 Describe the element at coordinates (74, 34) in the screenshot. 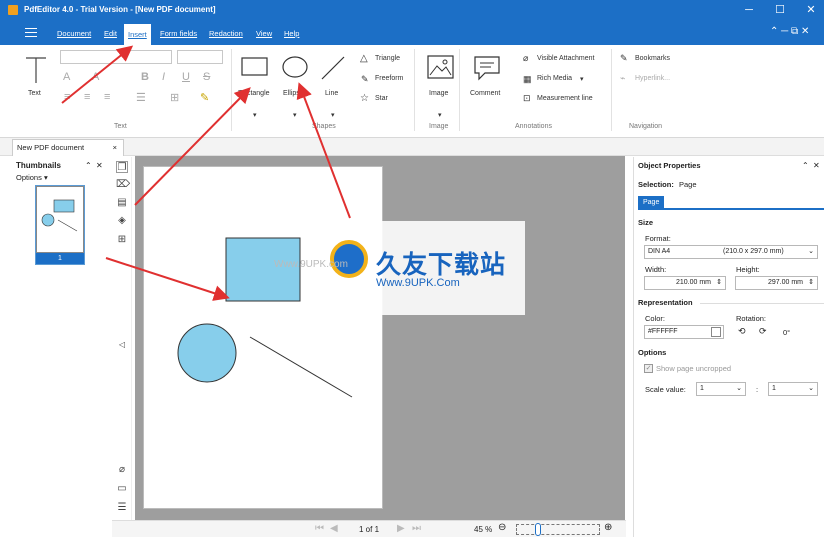

I see `menu-document: Document` at that location.